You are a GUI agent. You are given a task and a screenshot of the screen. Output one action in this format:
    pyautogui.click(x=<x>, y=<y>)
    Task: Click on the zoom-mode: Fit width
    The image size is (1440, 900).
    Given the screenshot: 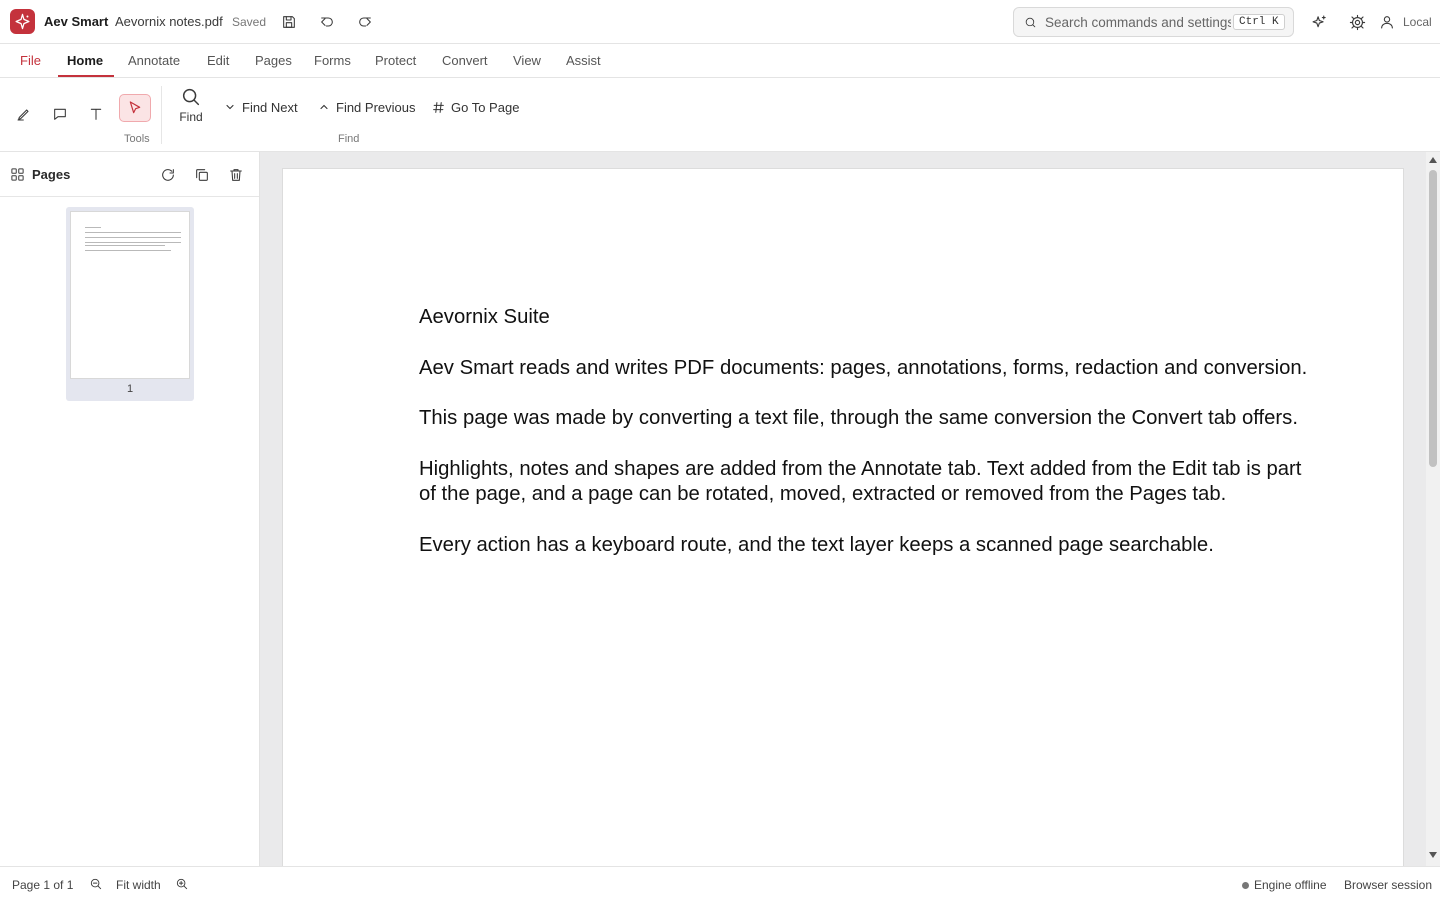 What is the action you would take?
    pyautogui.click(x=138, y=885)
    